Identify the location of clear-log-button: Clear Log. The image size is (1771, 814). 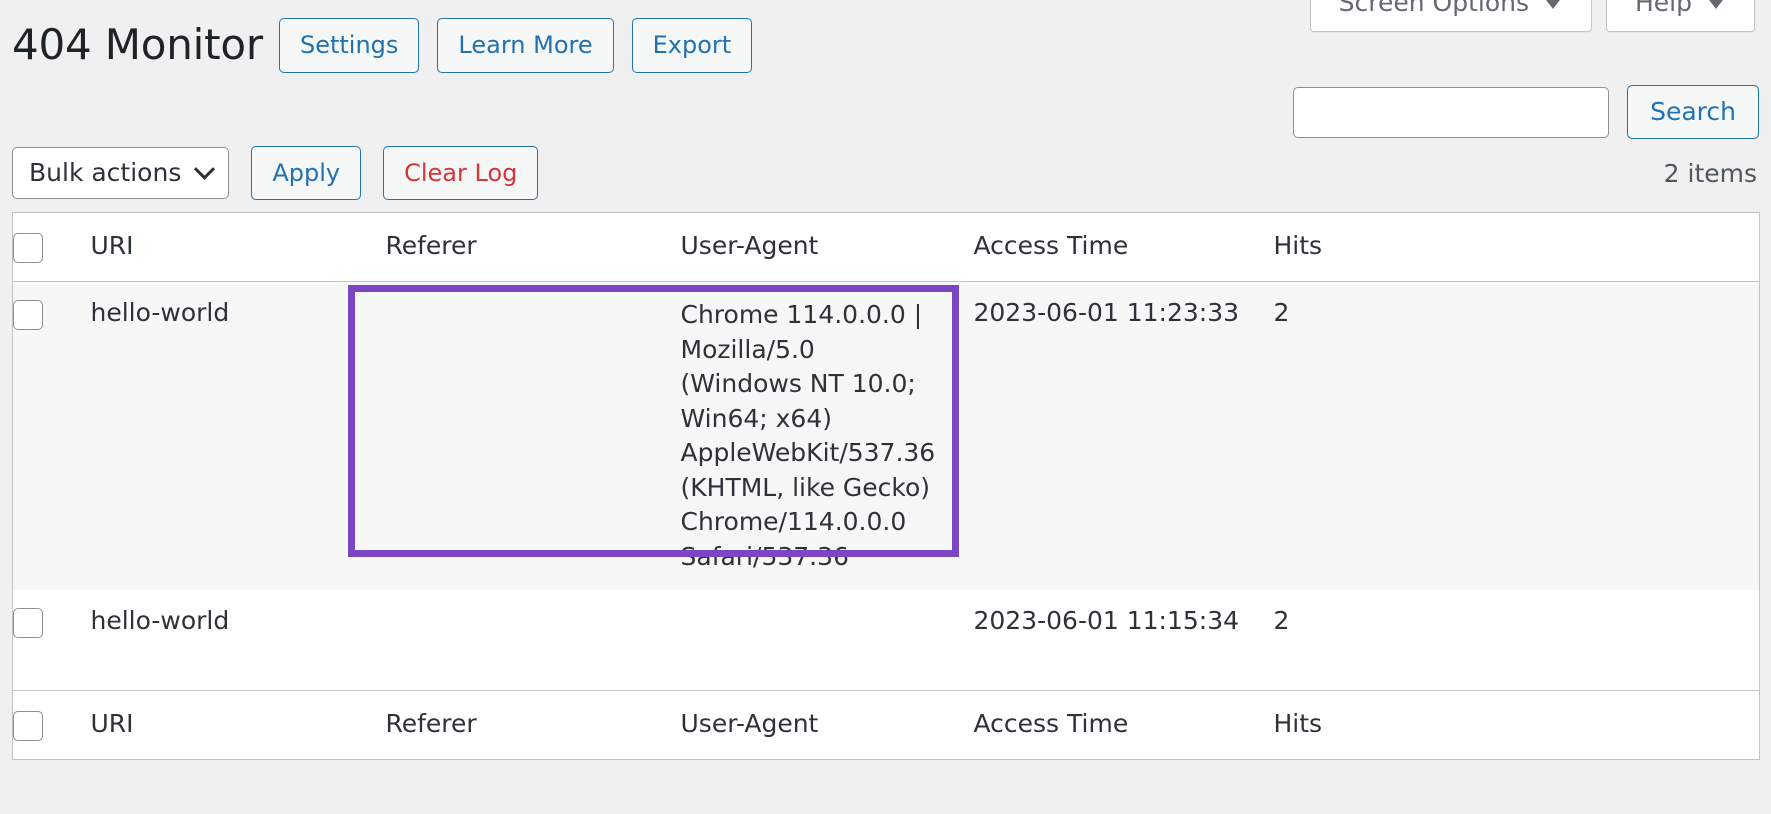
(461, 173).